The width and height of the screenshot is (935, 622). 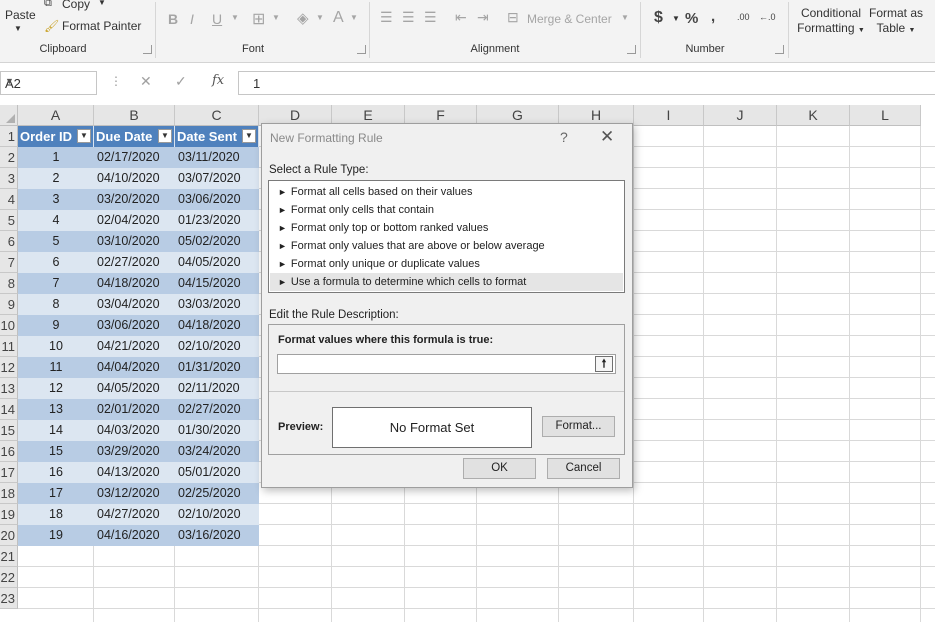 I want to click on confirm-entry-icon: ✓, so click(x=181, y=81).